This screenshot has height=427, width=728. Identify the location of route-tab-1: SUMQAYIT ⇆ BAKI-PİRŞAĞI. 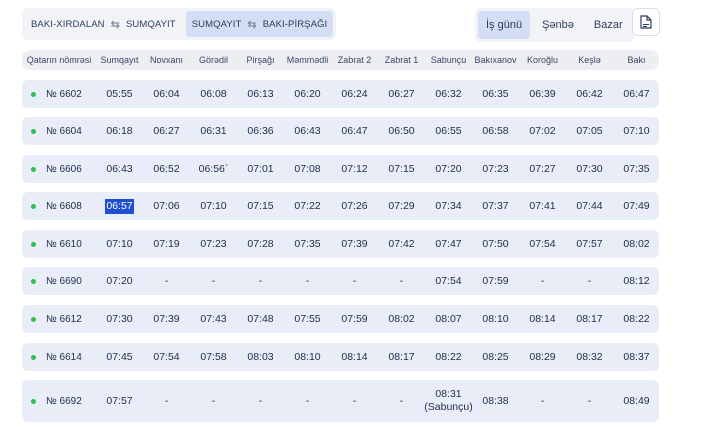
(259, 24).